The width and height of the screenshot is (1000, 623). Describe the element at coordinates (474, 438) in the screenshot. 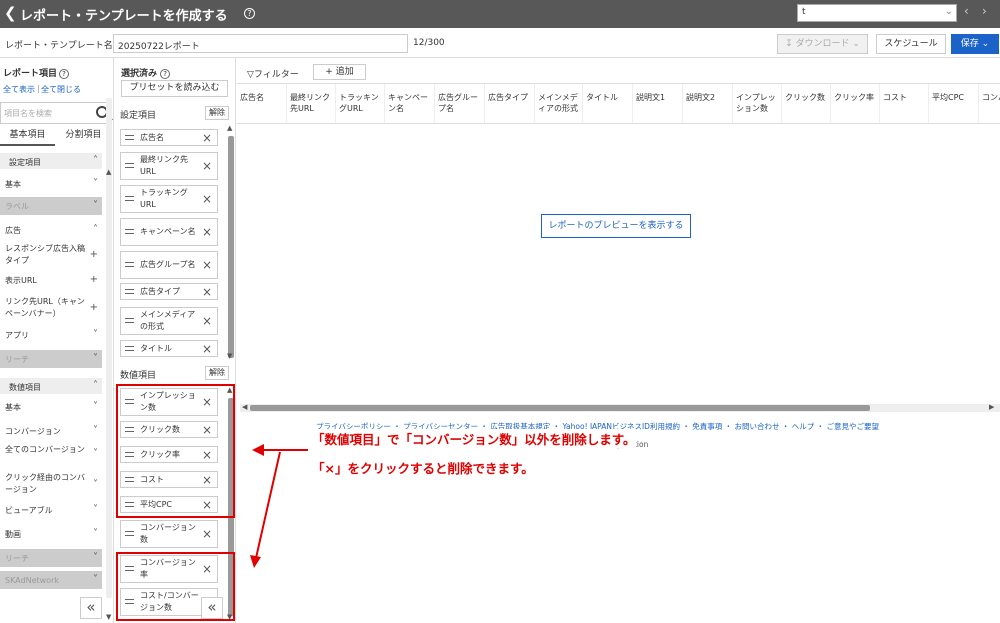

I see `annotation-line-1: 「数値項目」で「コンバージョン数」以外を削除します。` at that location.